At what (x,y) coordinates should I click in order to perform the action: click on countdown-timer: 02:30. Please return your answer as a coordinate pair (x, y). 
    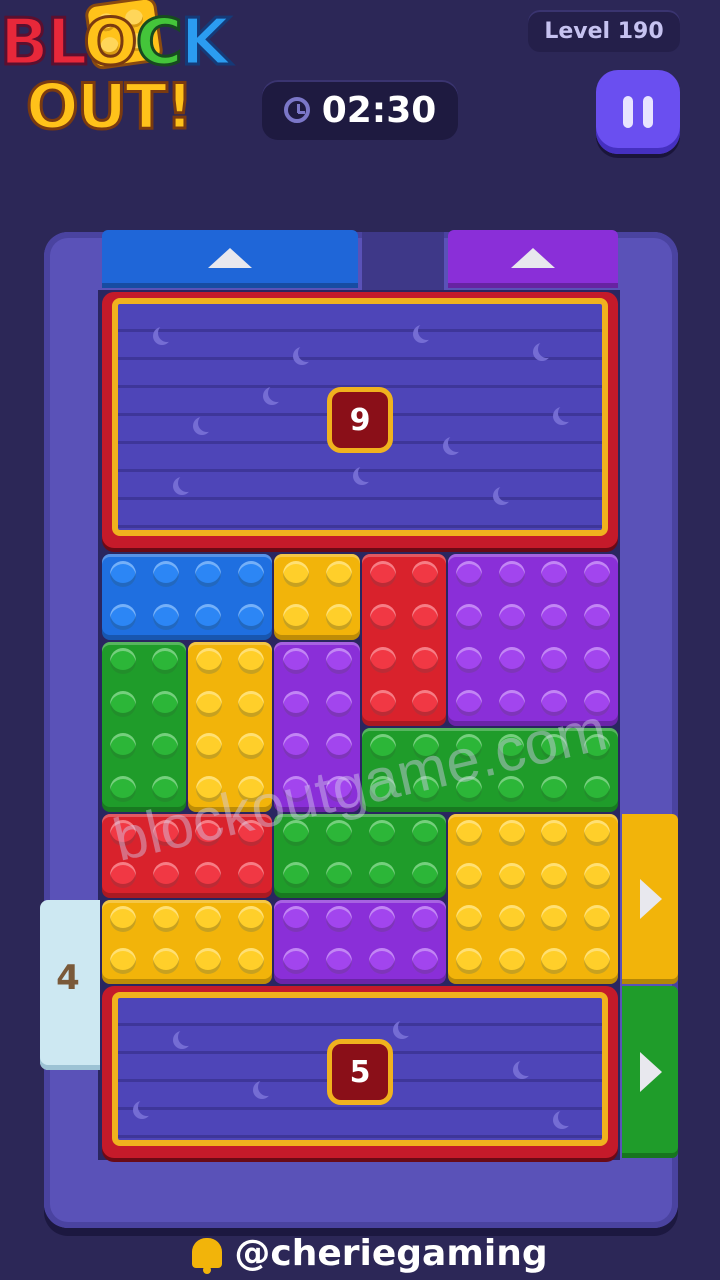
    Looking at the image, I should click on (360, 110).